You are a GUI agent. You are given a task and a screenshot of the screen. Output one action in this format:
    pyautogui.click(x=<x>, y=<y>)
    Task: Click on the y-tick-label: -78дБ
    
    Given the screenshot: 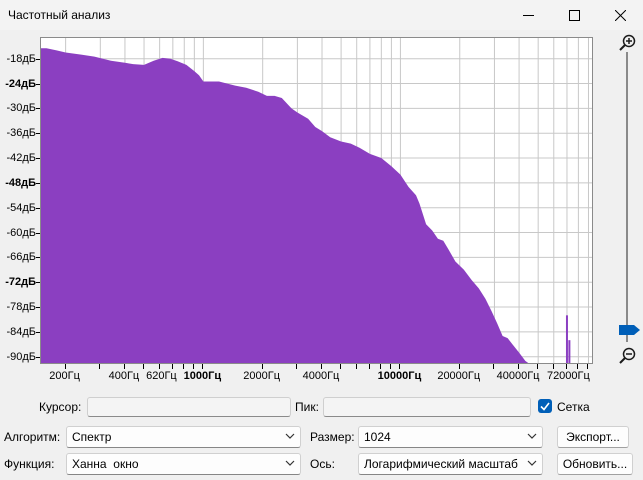 What is the action you would take?
    pyautogui.click(x=21, y=307)
    